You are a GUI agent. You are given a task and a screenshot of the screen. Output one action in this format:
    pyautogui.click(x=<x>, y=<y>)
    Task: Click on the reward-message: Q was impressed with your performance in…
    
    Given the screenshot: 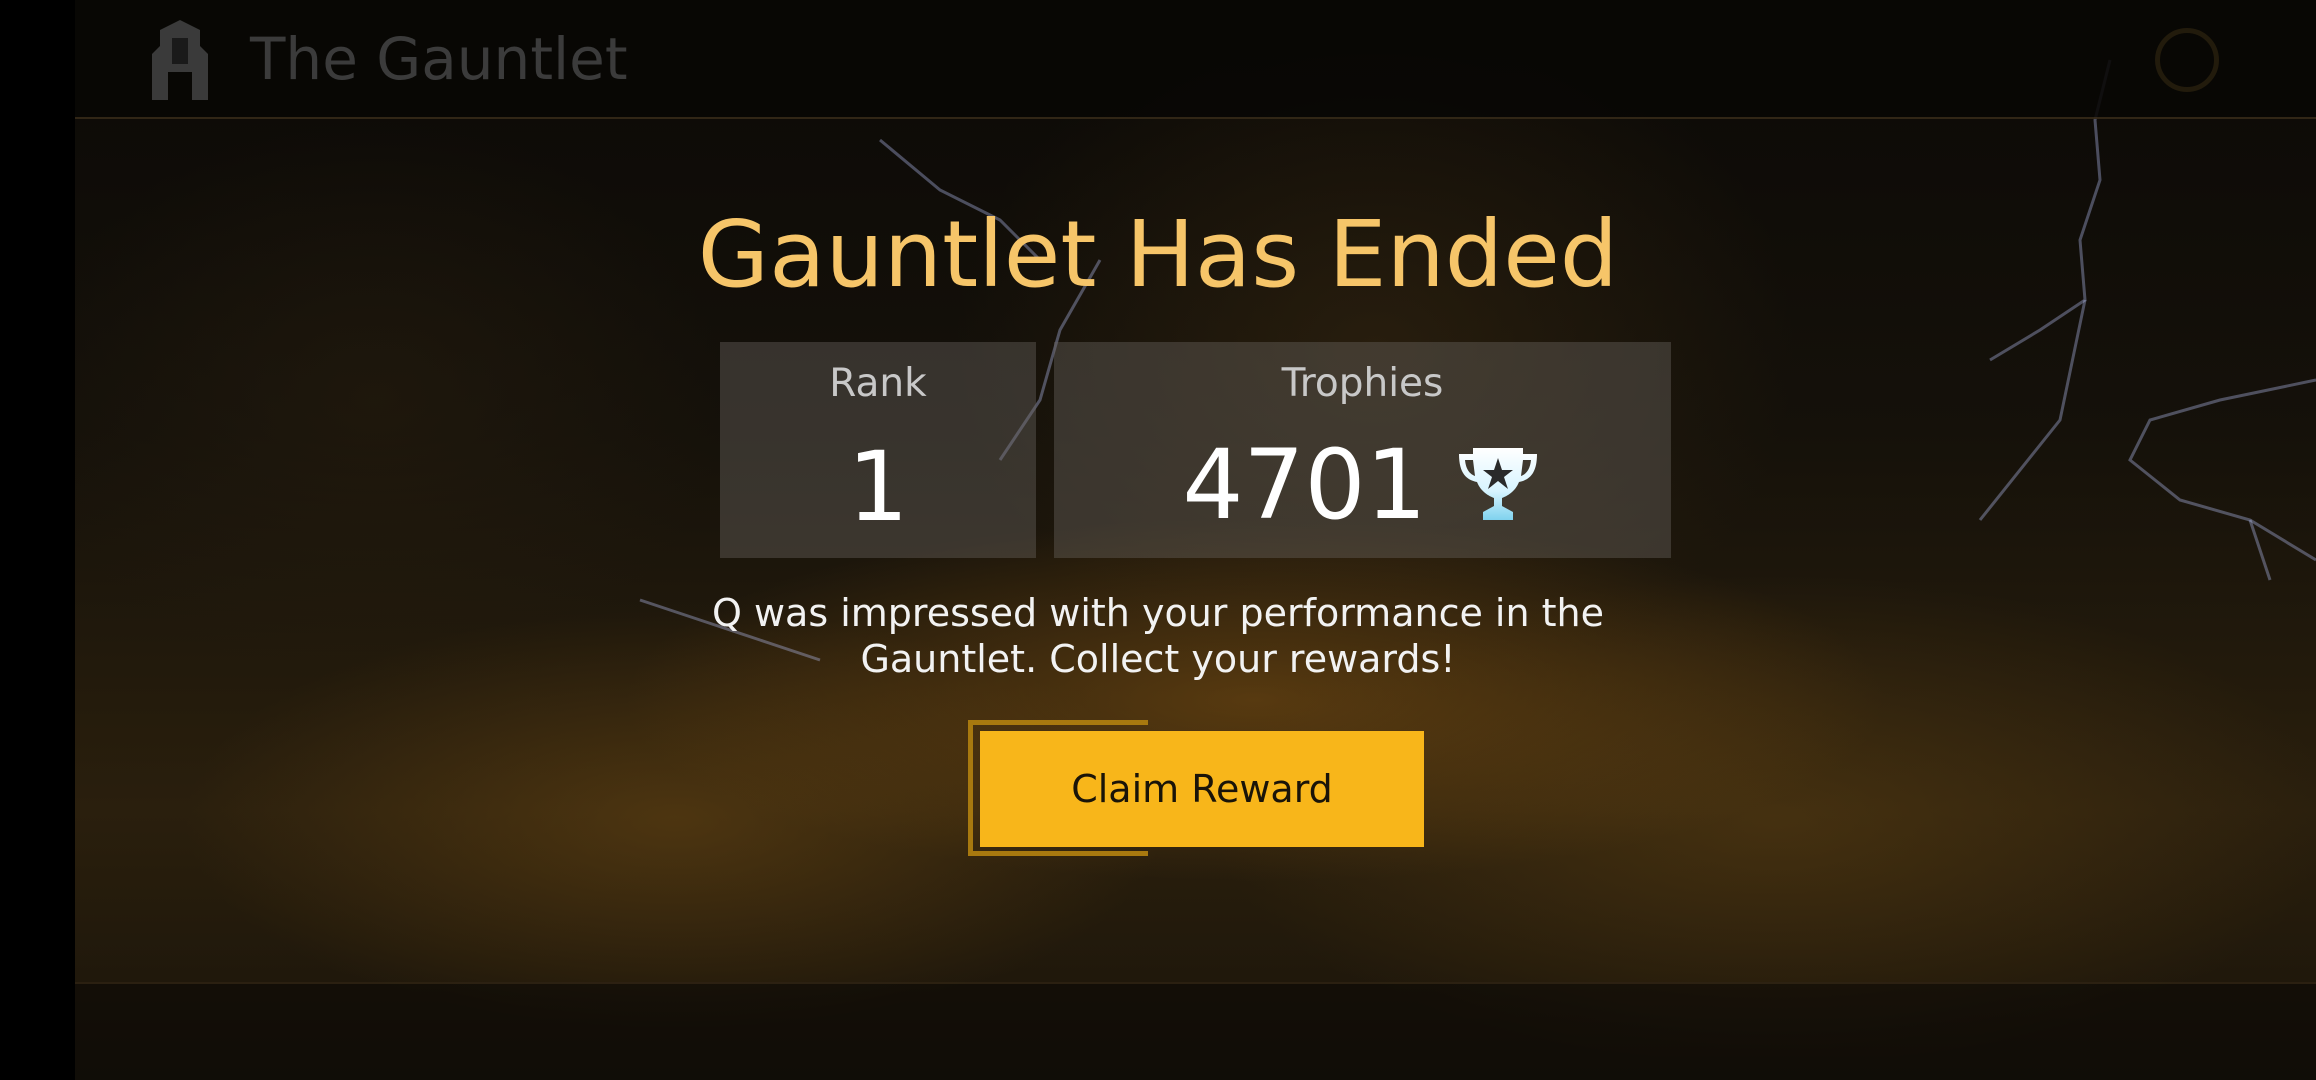 What is the action you would take?
    pyautogui.click(x=1158, y=636)
    